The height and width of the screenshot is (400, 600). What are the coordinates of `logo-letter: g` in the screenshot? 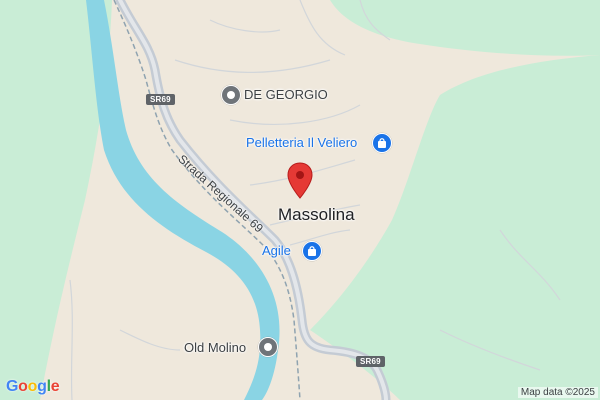 It's located at (42, 386).